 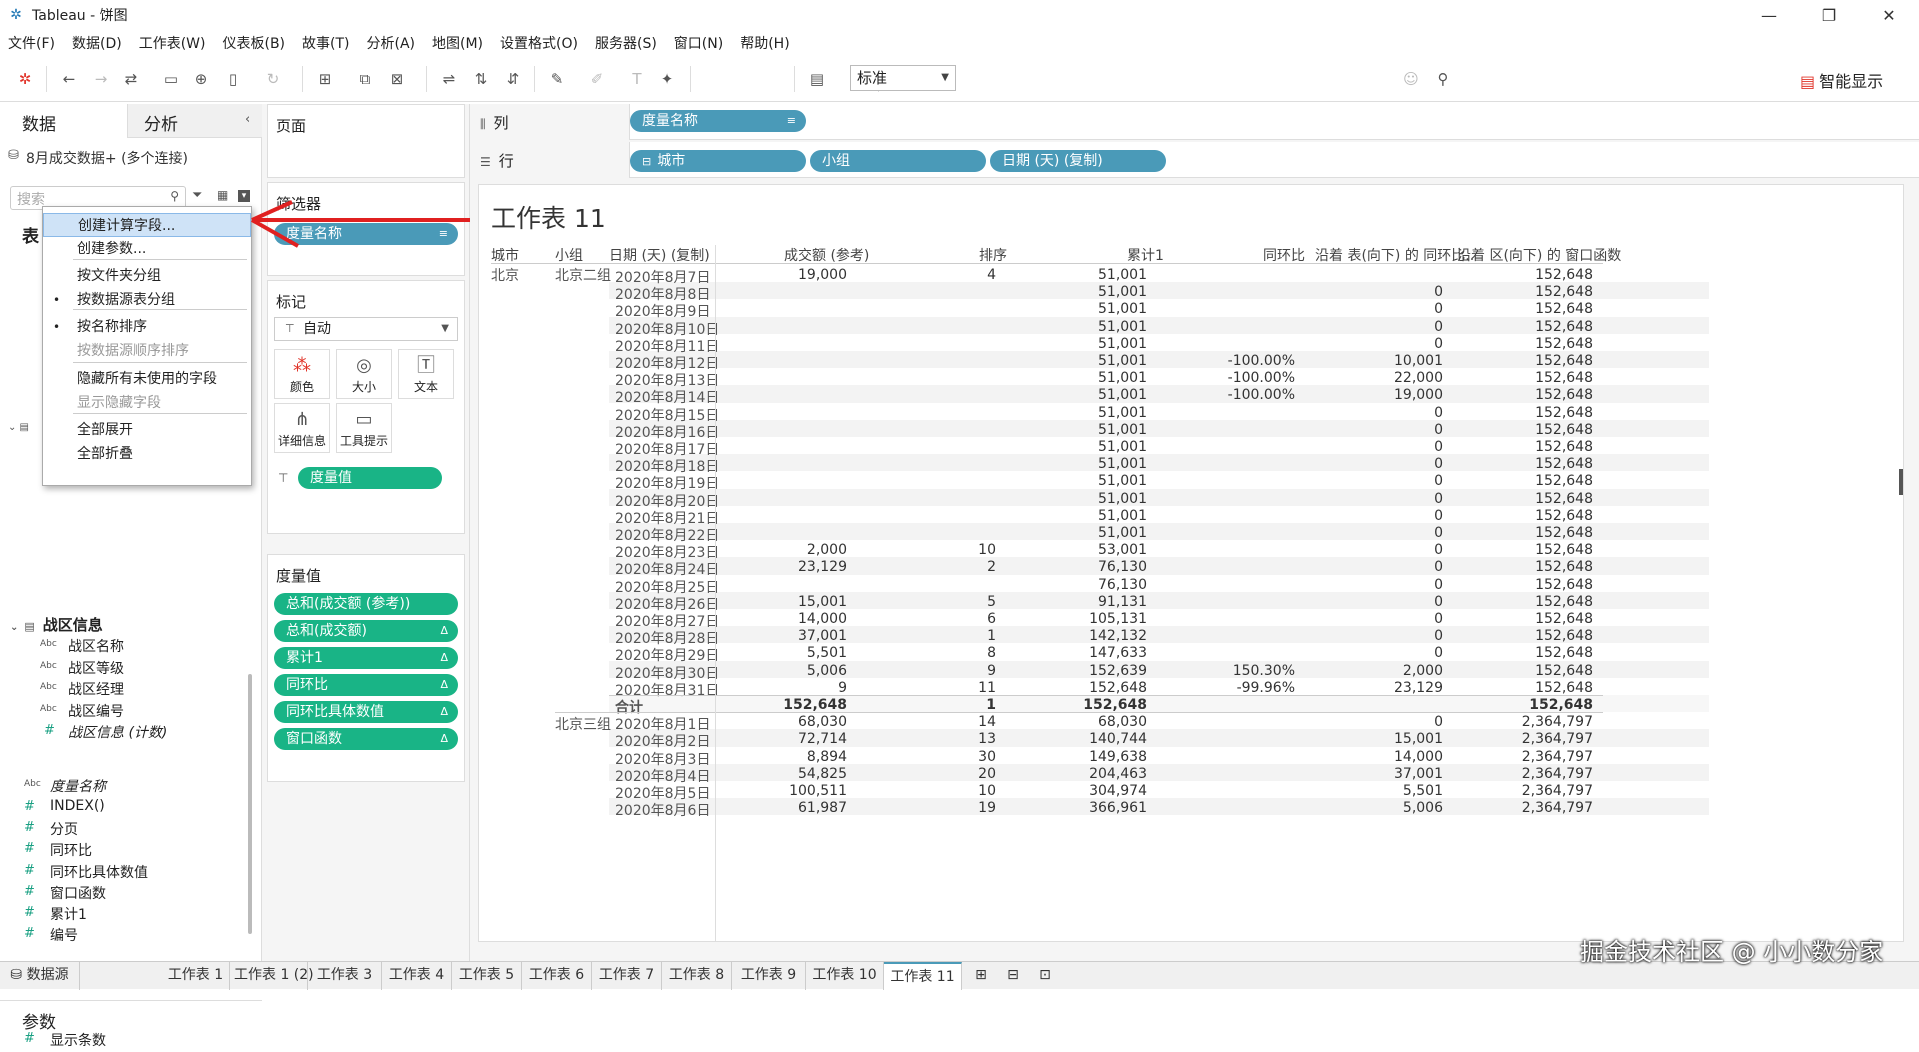 I want to click on sort-descending-icon: ⇵, so click(x=513, y=79).